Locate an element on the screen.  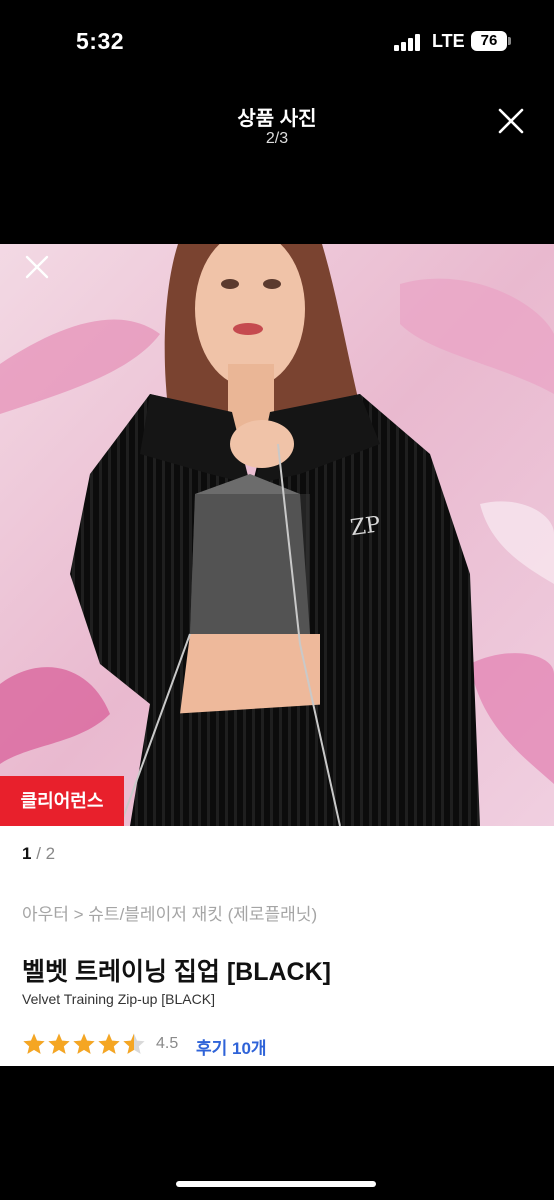
product-title: 벨벳 트레이닝 집업 [BLACK] is located at coordinates (176, 972).